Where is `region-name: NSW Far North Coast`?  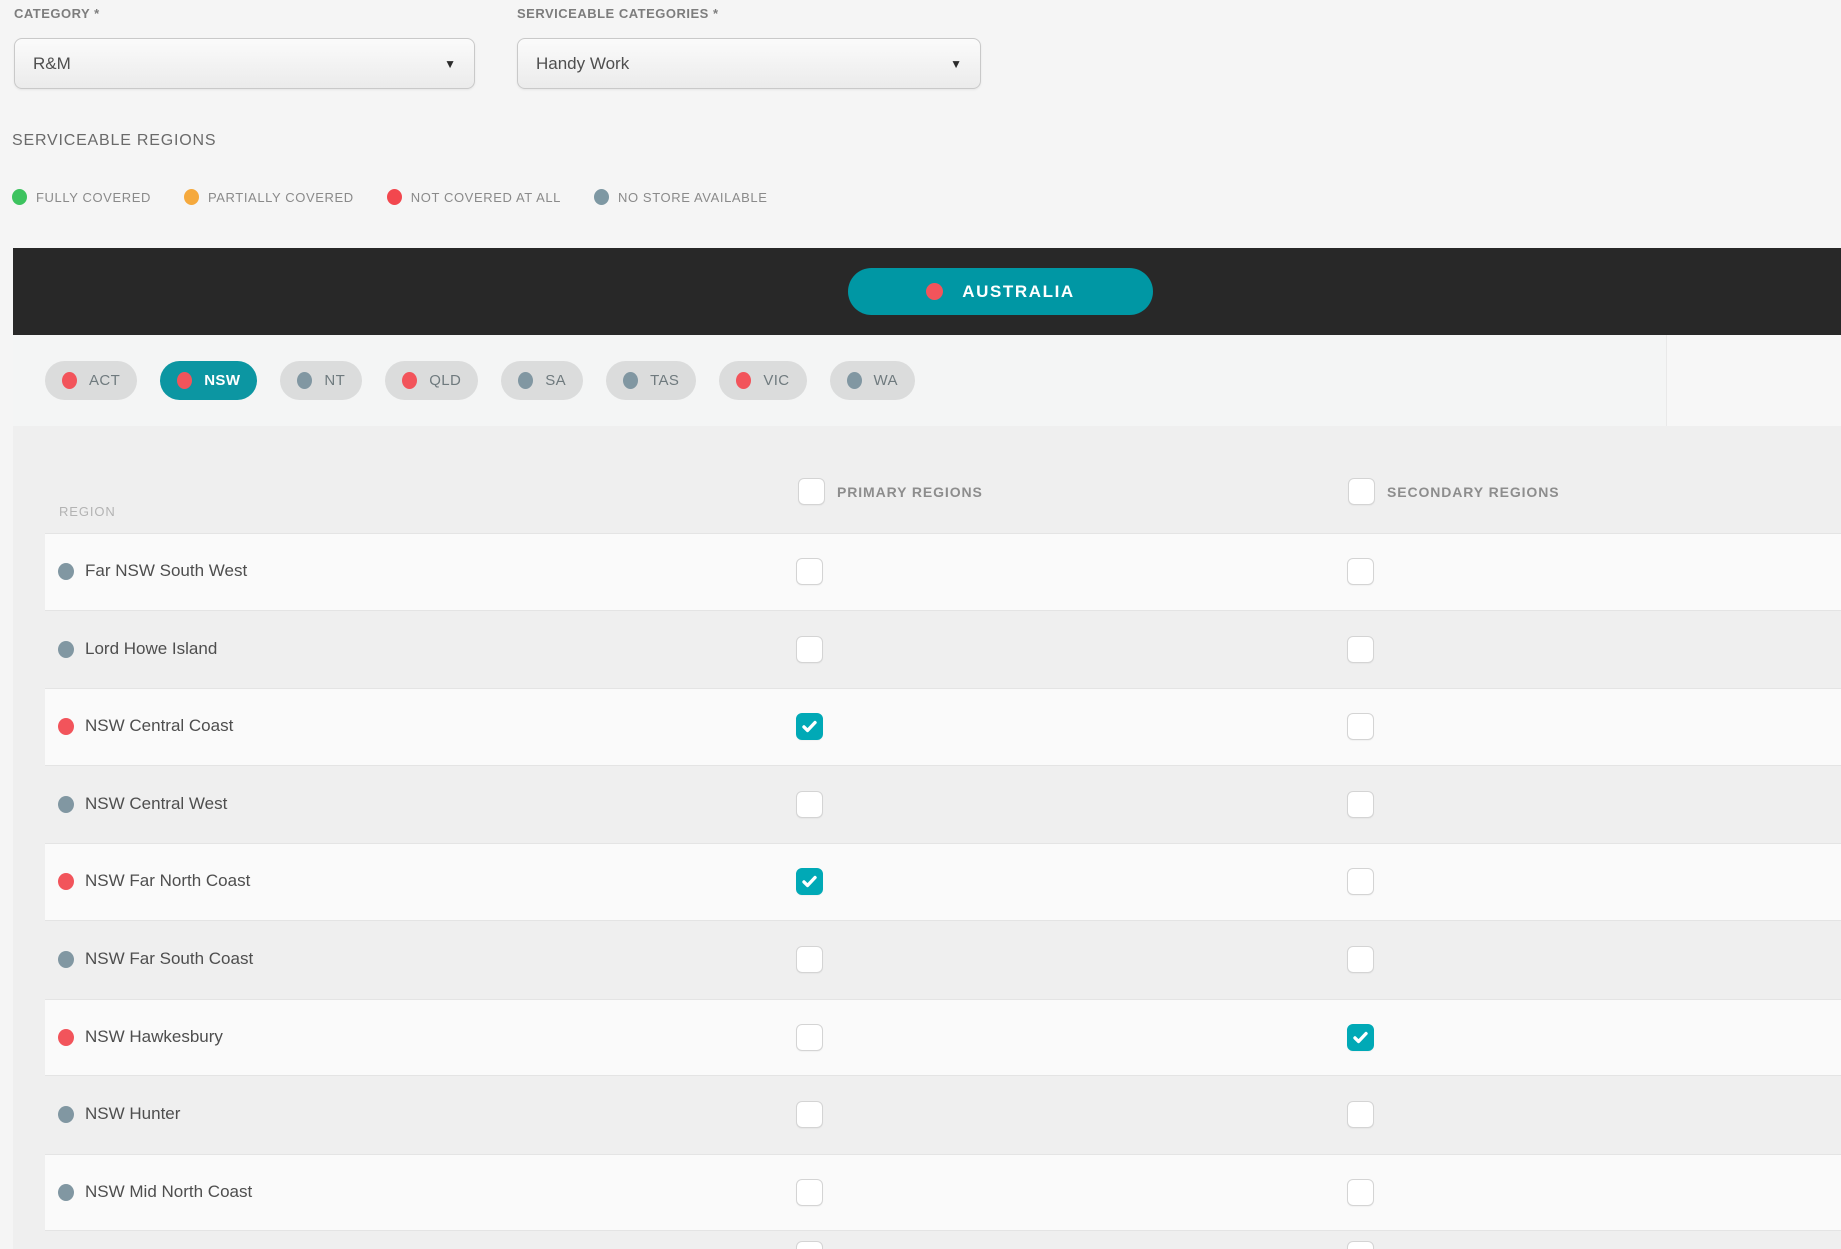
region-name: NSW Far North Coast is located at coordinates (168, 881).